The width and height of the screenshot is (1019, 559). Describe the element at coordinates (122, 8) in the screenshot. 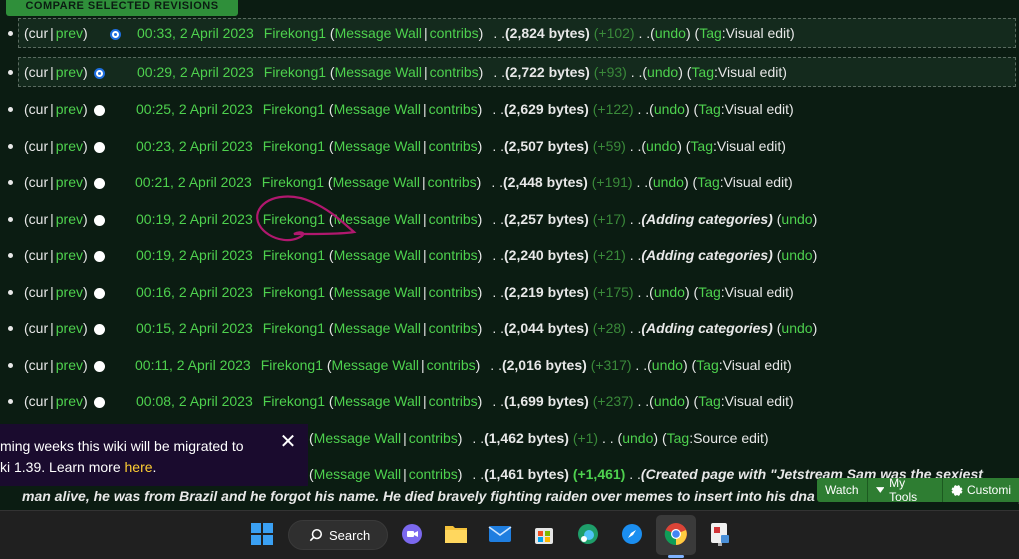

I see `compare-revisions-button: COMPARE SELECTED REVISIONS` at that location.